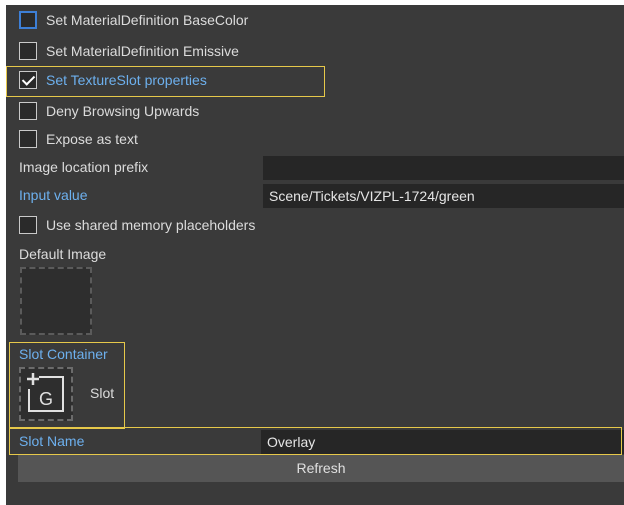 This screenshot has width=624, height=505. Describe the element at coordinates (28, 225) in the screenshot. I see `shared-memory-checkbox` at that location.